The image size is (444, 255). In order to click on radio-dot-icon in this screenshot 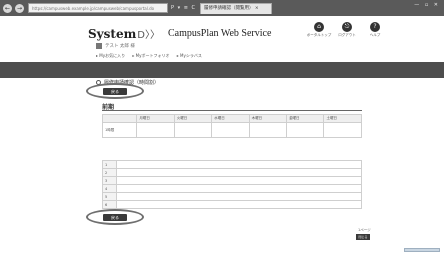, I will do `click(98, 82)`.